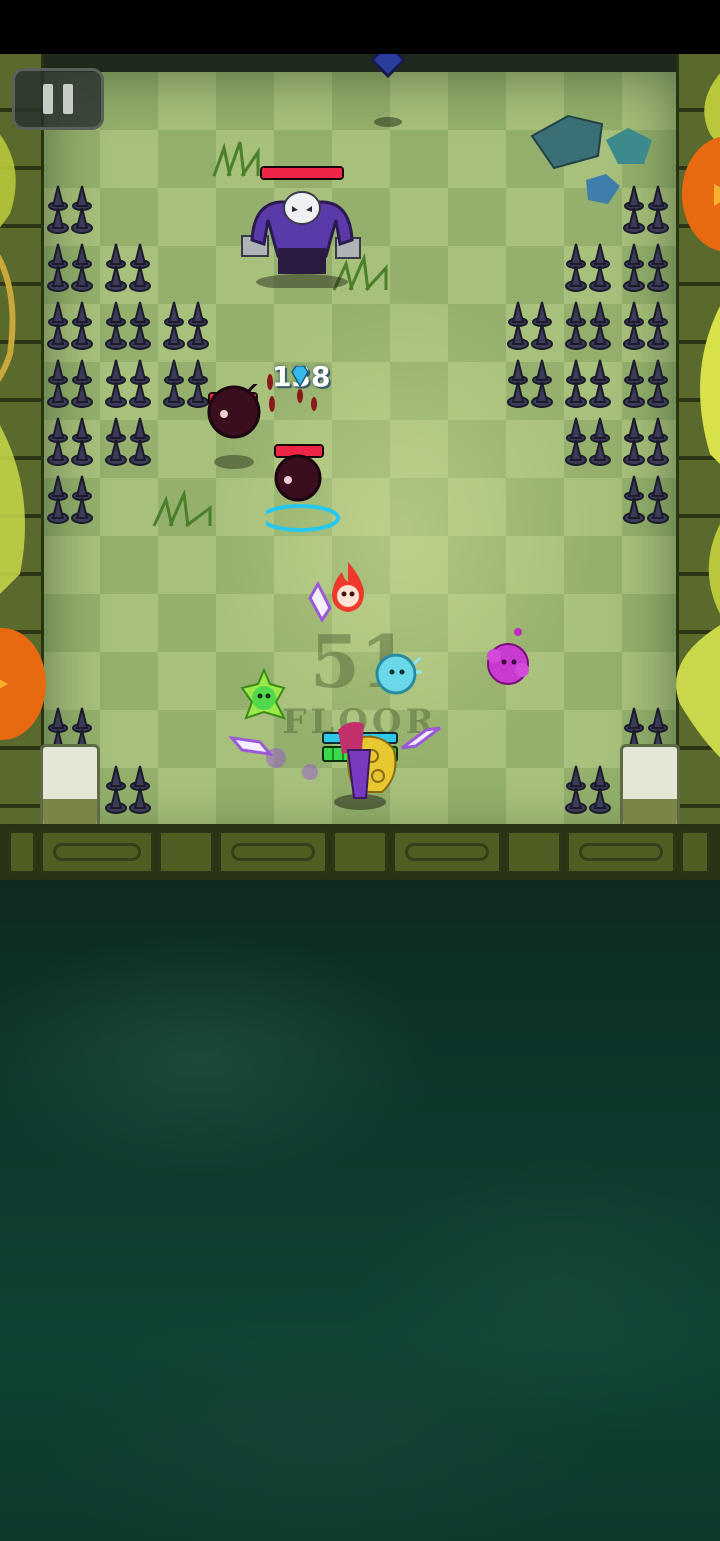 The width and height of the screenshot is (720, 1541). I want to click on vine-plant-right, so click(698, 415).